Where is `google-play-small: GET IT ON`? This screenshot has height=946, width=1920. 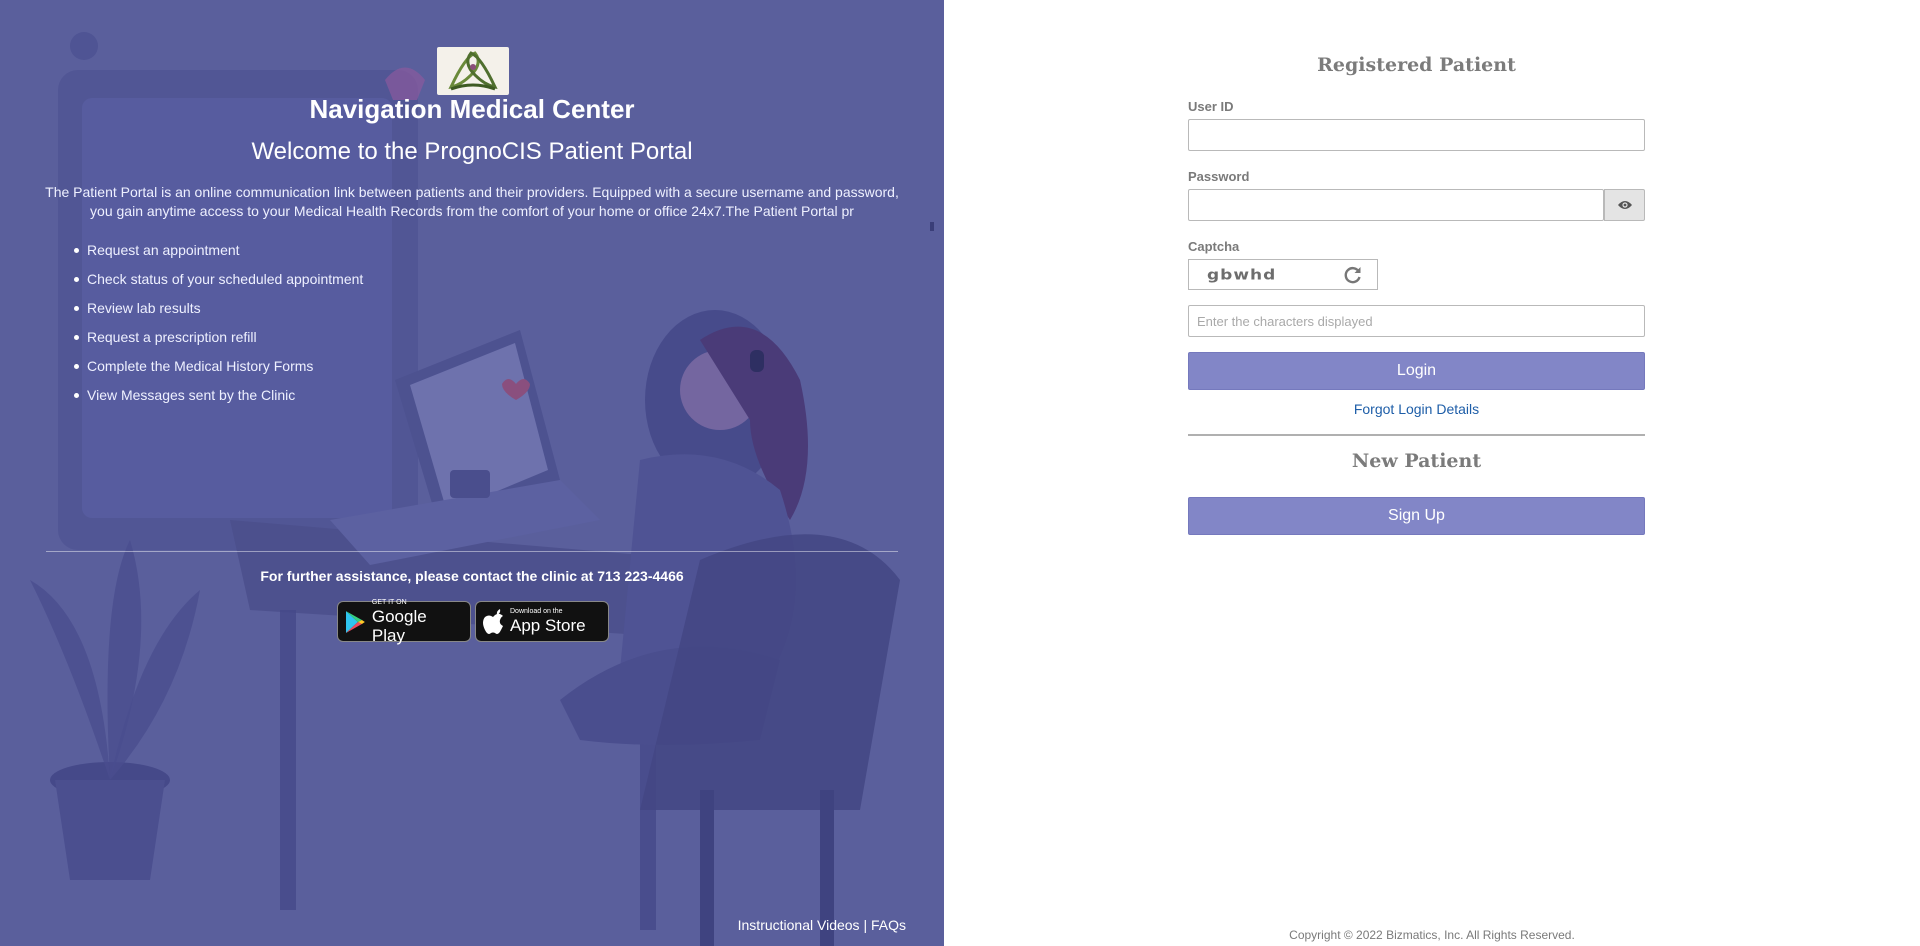
google-play-small: GET IT ON is located at coordinates (389, 602).